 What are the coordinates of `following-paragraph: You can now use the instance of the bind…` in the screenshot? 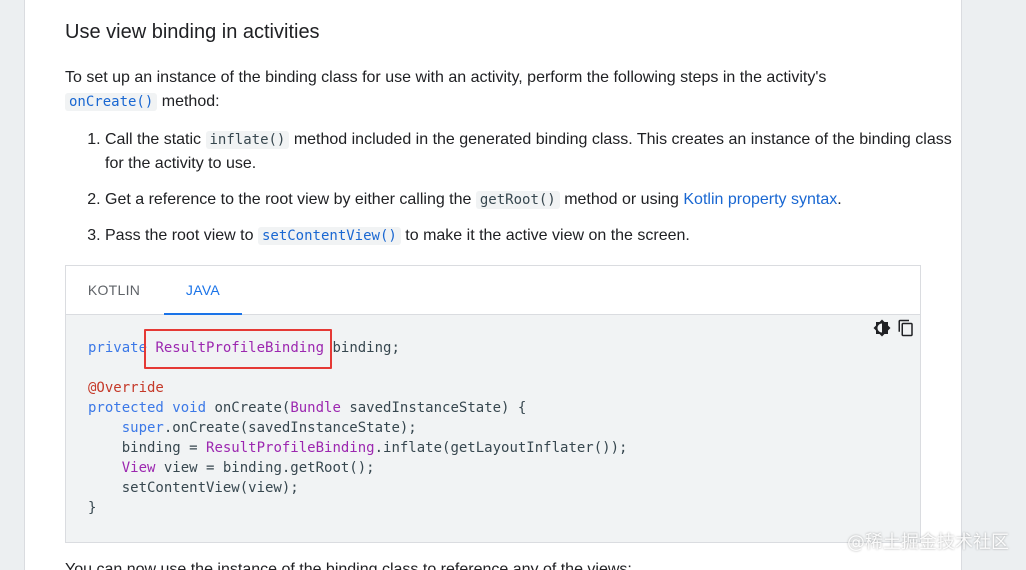 It's located at (348, 565).